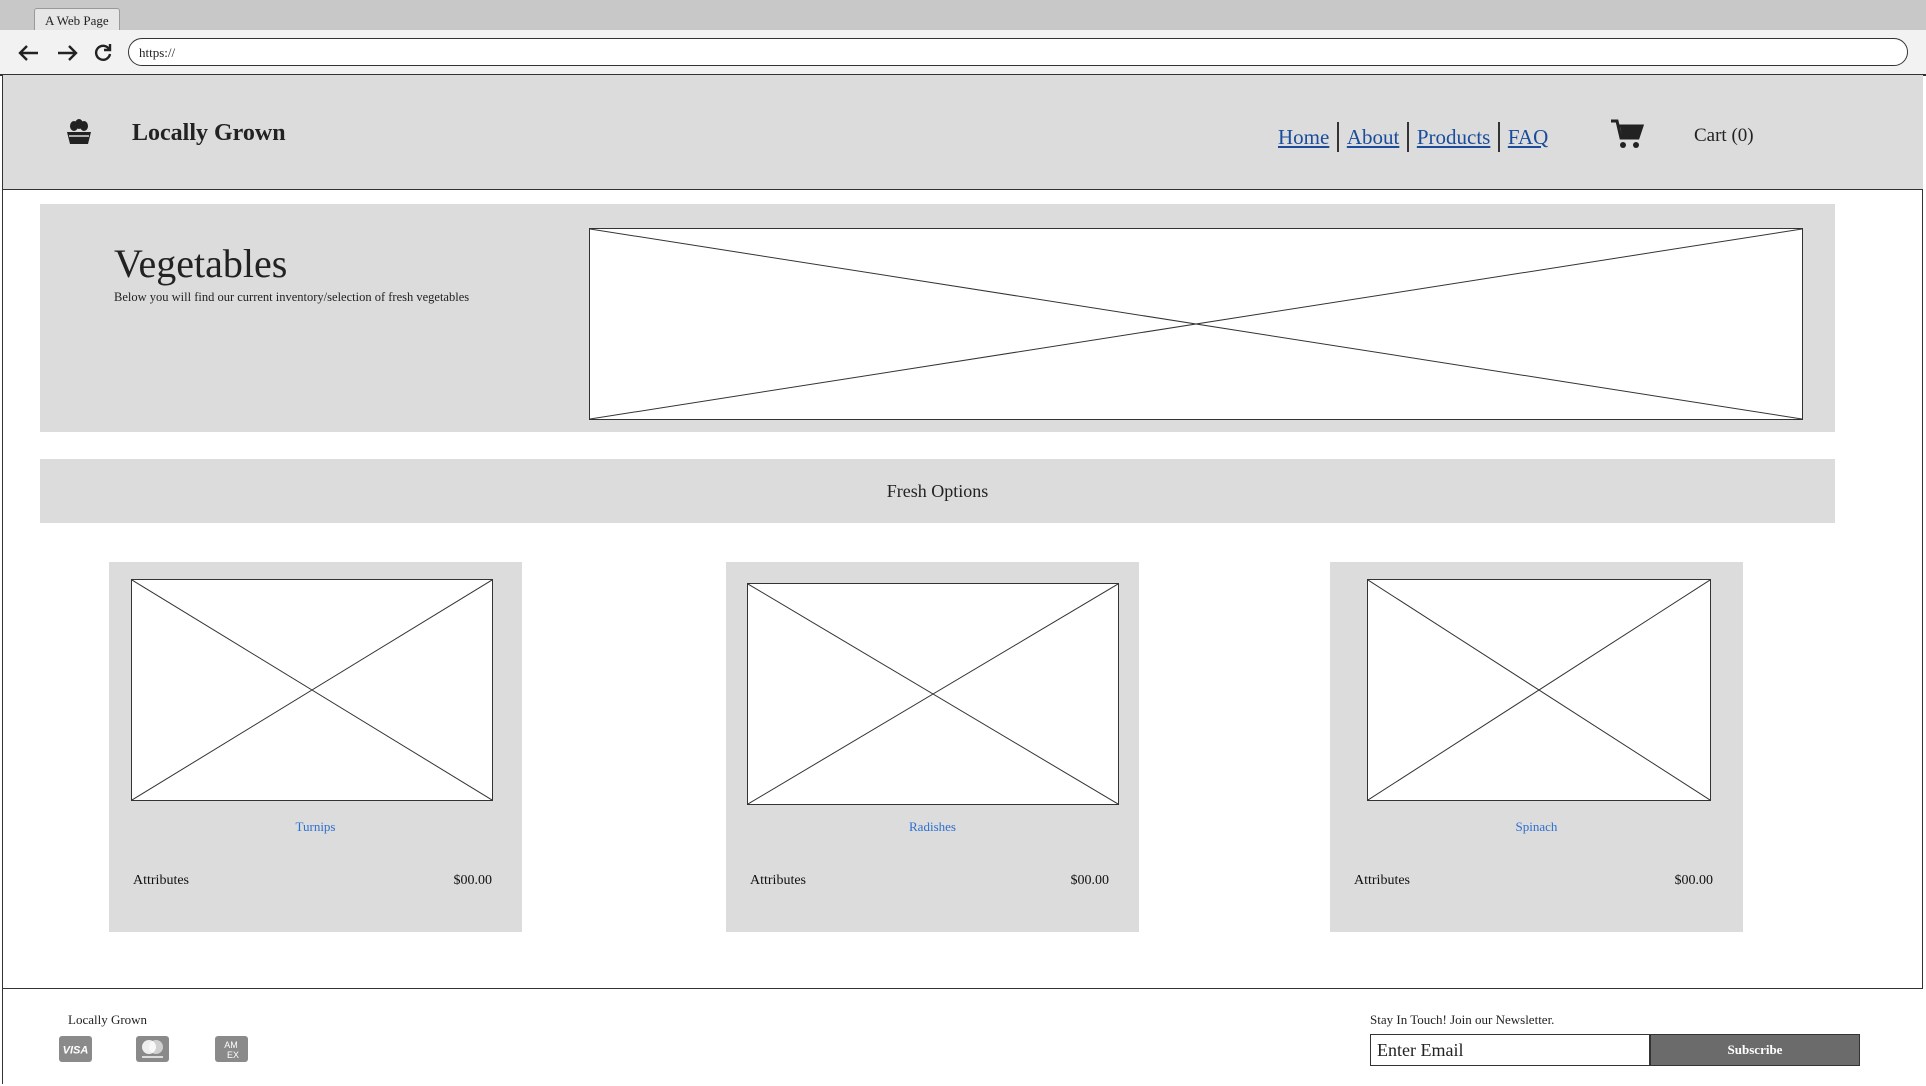  What do you see at coordinates (152, 1049) in the screenshot?
I see `mastercard-icon` at bounding box center [152, 1049].